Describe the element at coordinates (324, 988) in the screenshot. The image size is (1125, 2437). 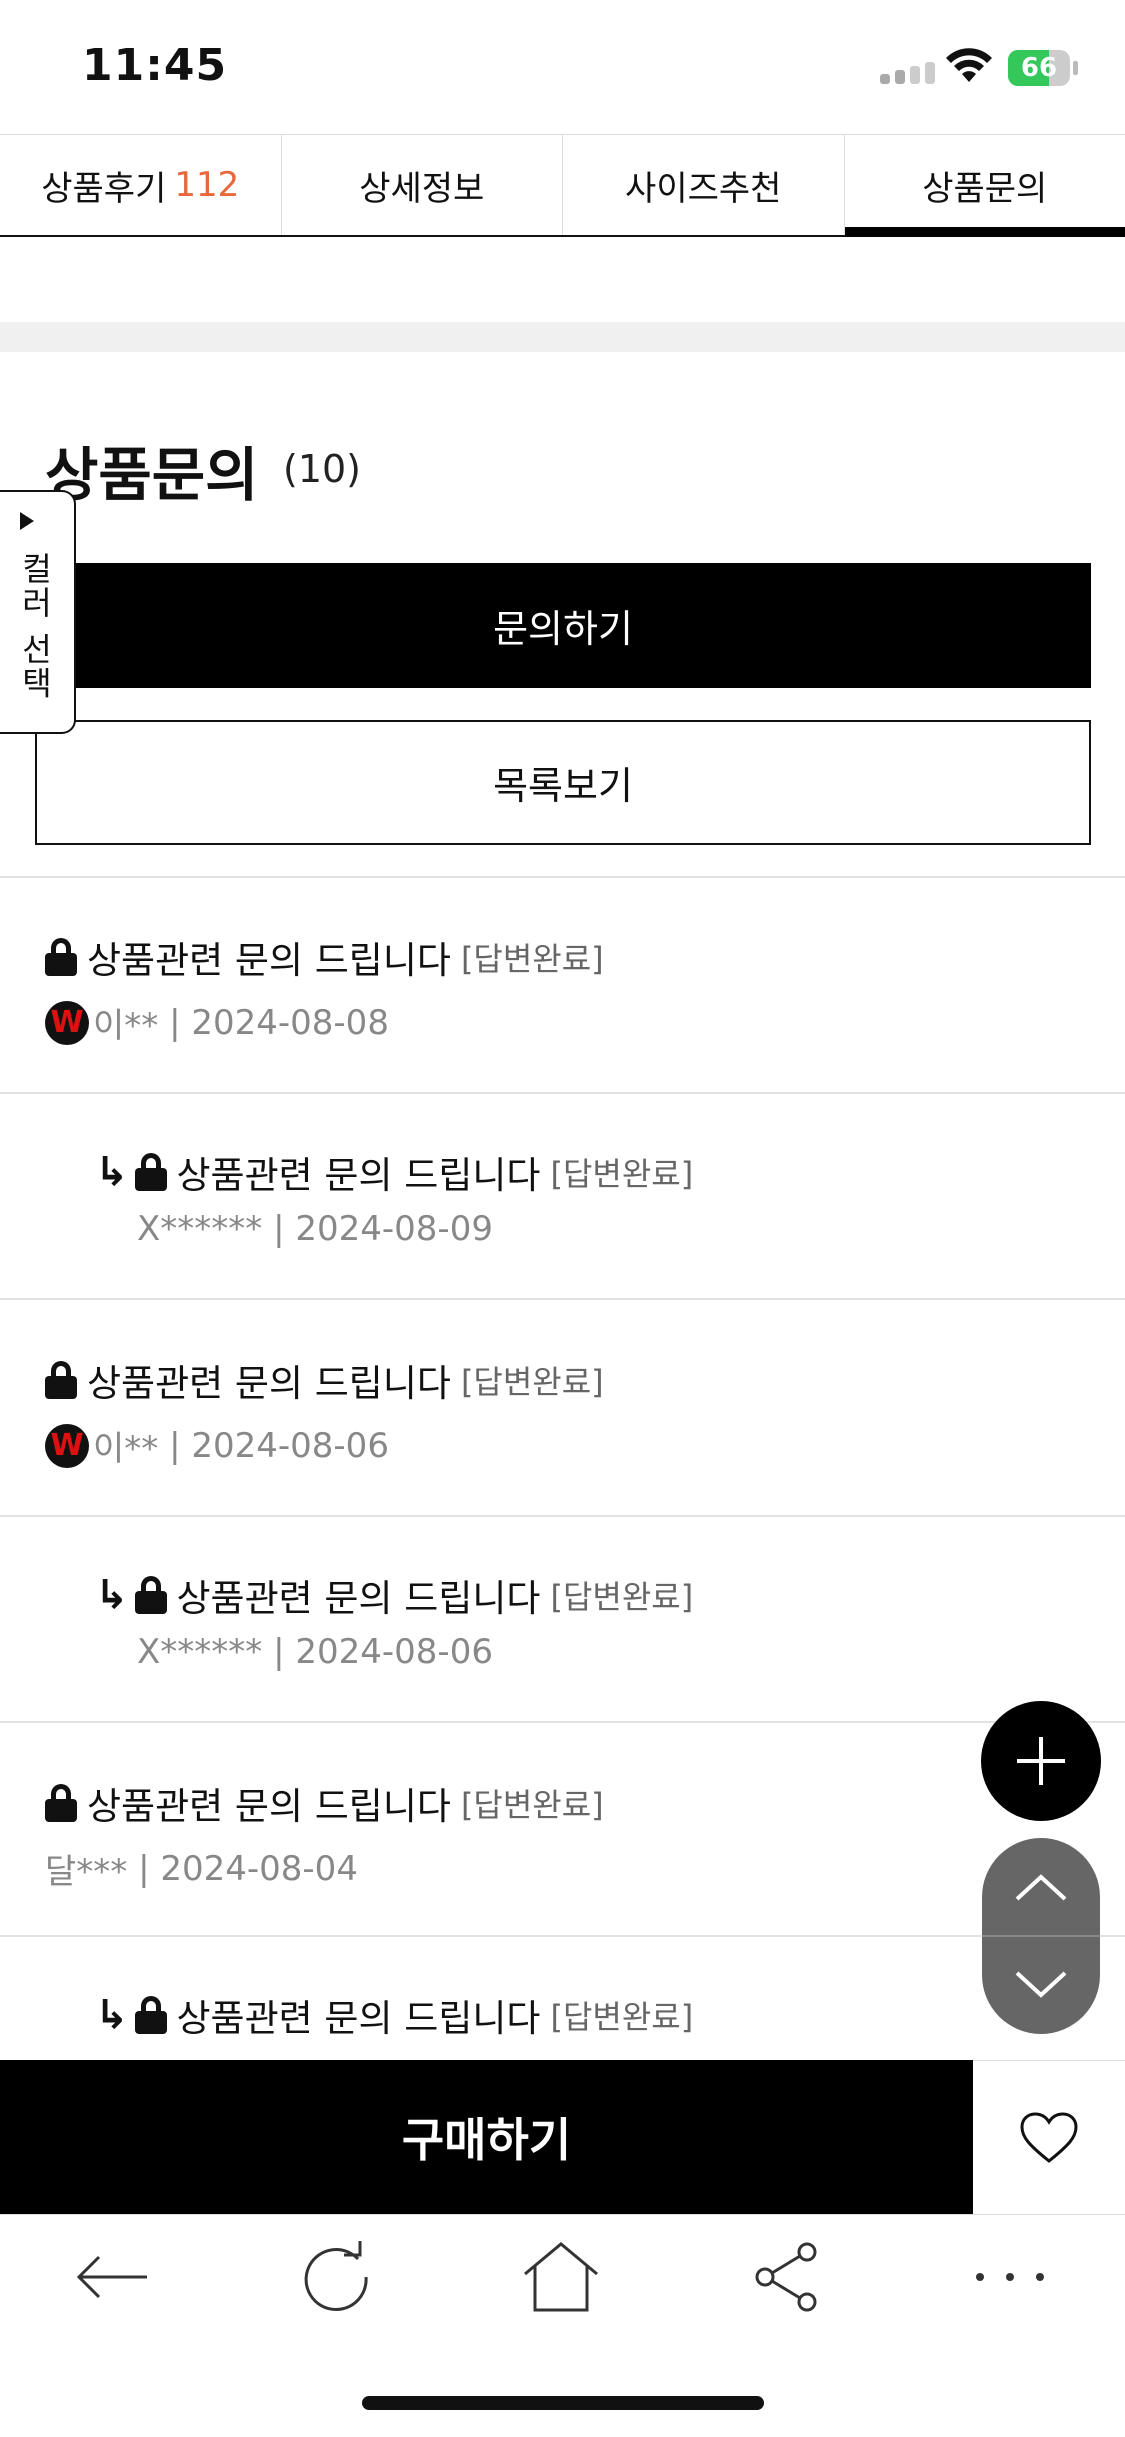
I see `inquiry-item: 상품관련 문의 드립니다 [답변완료] W 이** | 2024-08-08` at that location.